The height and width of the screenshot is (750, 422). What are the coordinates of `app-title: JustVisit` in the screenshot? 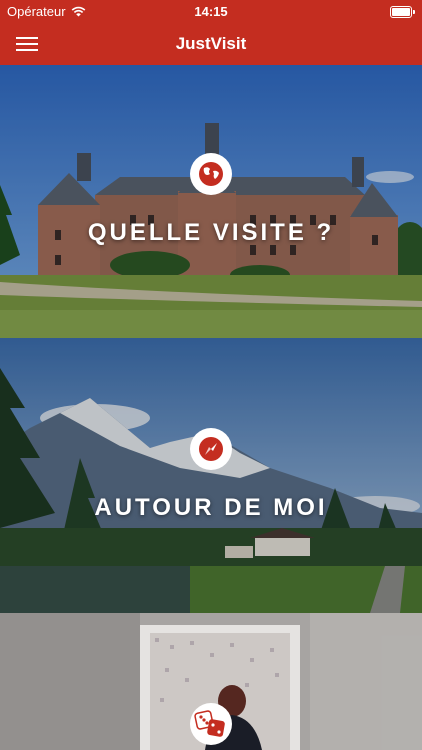 It's located at (211, 43).